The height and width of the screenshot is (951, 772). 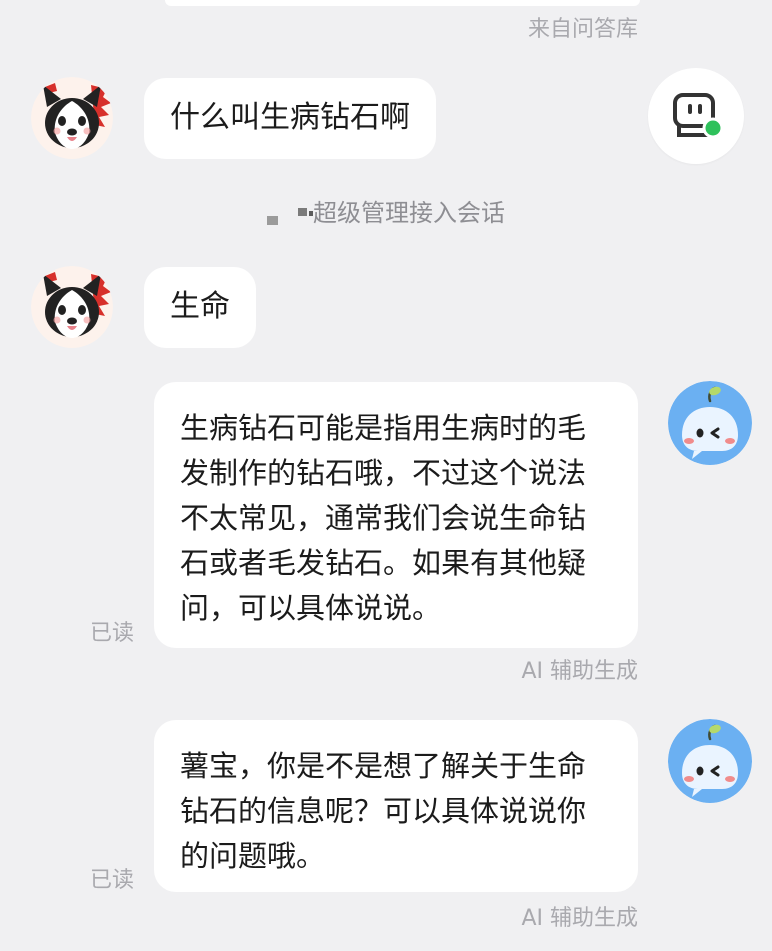 What do you see at coordinates (409, 213) in the screenshot?
I see `system-notice-text: 超级管理接入会话` at bounding box center [409, 213].